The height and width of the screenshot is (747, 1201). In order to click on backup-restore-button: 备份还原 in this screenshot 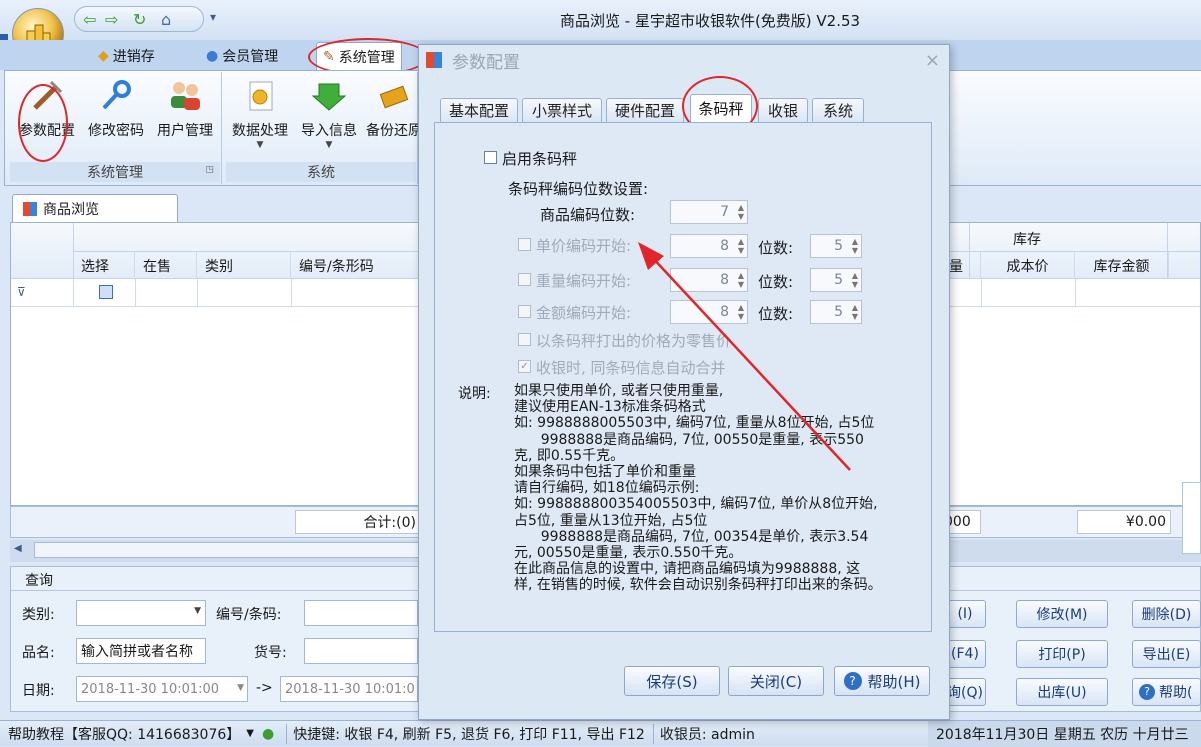, I will do `click(392, 113)`.